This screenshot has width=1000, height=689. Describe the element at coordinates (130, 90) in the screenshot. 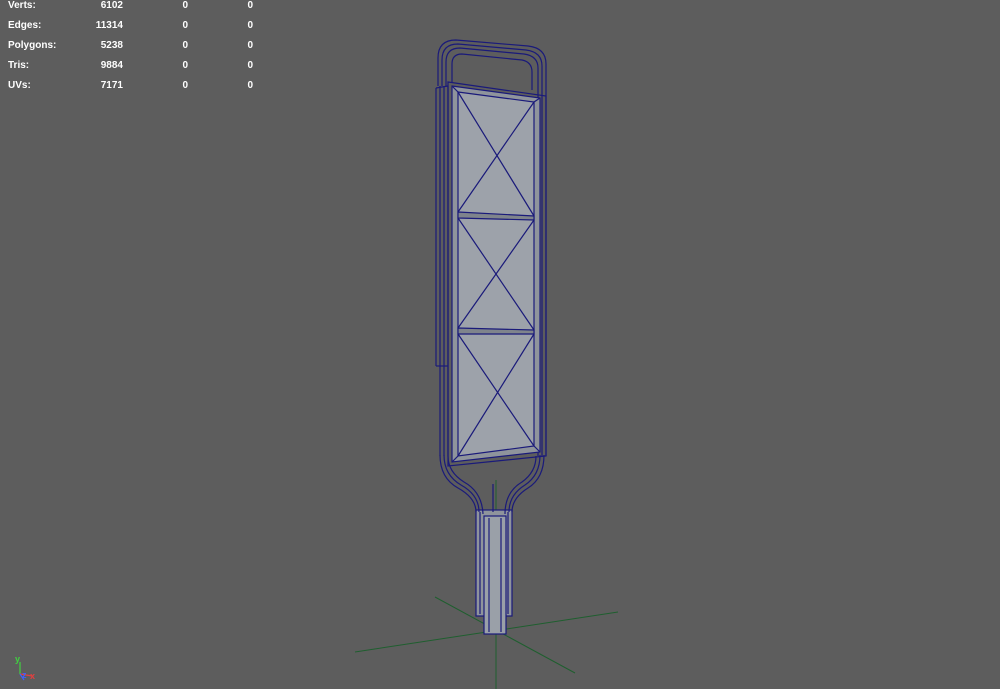

I see `hud-row-uvs: UVs: 7171 0 0` at that location.